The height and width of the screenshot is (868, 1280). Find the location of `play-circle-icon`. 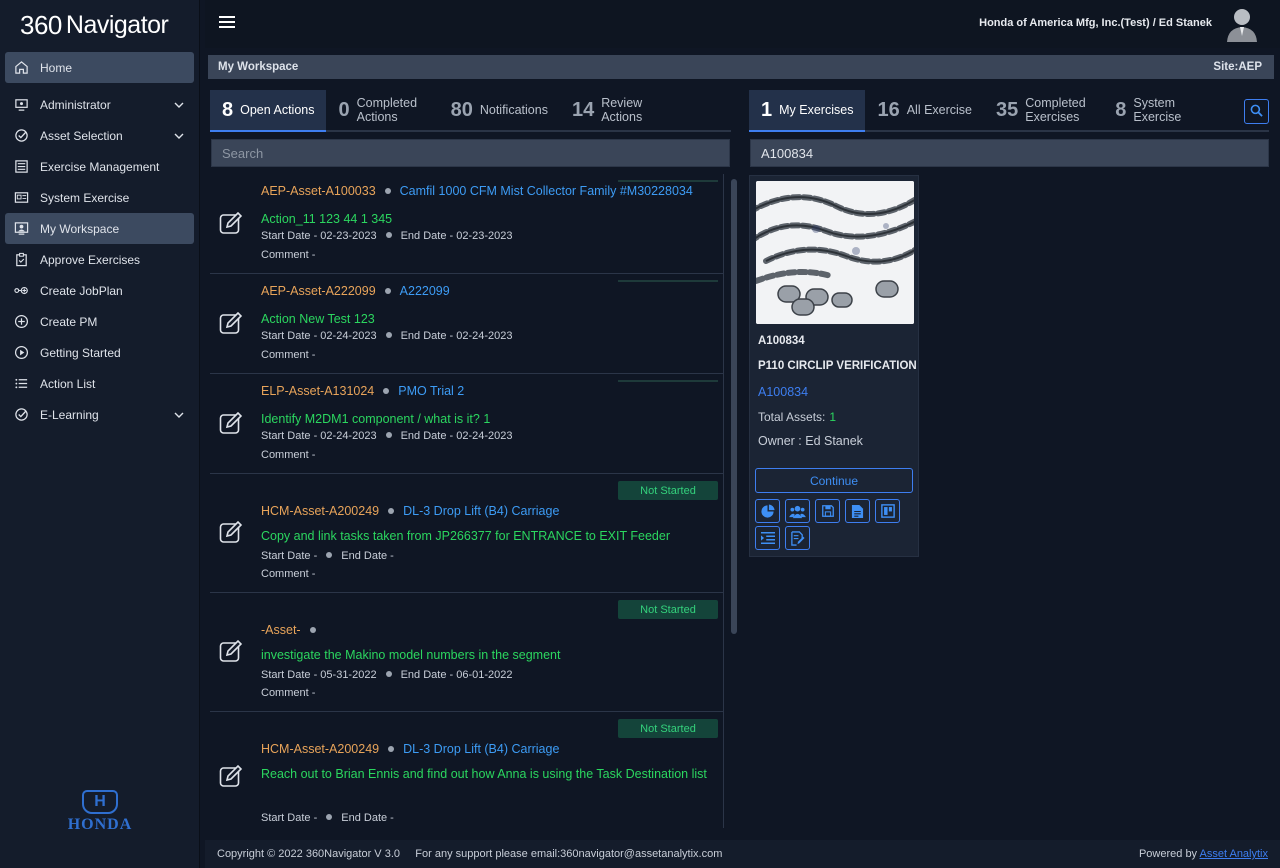

play-circle-icon is located at coordinates (21, 353).